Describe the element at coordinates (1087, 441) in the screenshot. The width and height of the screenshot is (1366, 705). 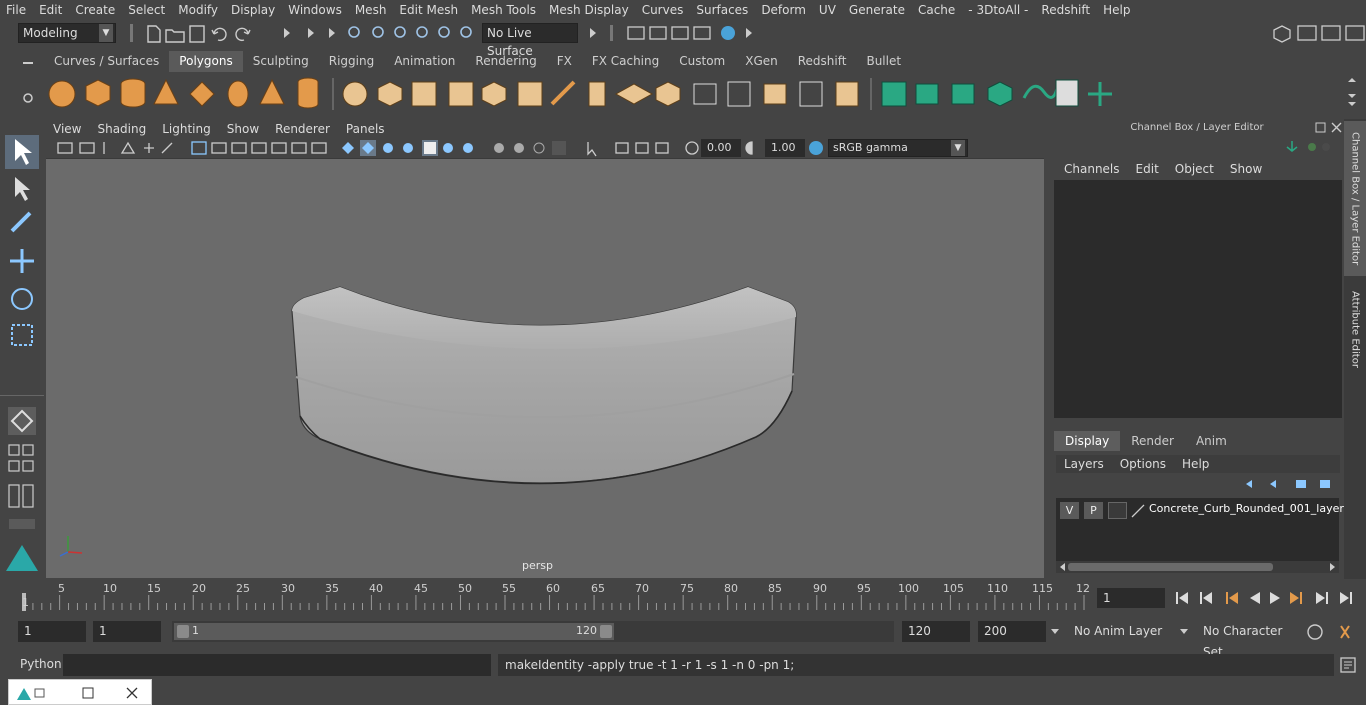
I see `layer-tab-display: Display` at that location.